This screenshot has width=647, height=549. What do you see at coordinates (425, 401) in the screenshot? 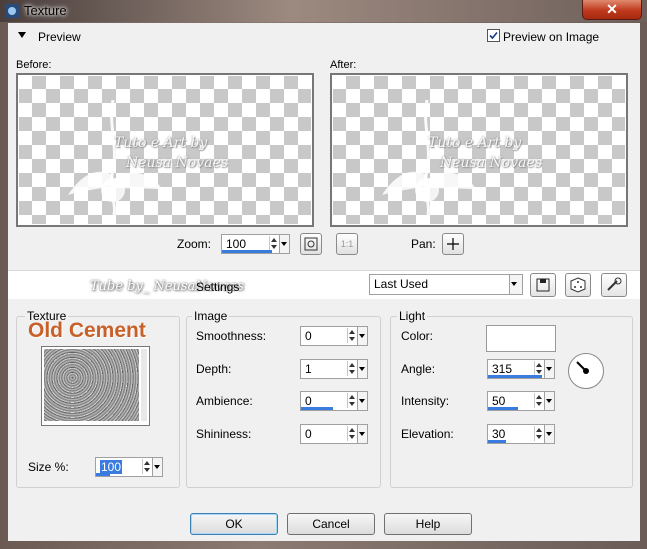
I see `intensity-label: Intensity:` at bounding box center [425, 401].